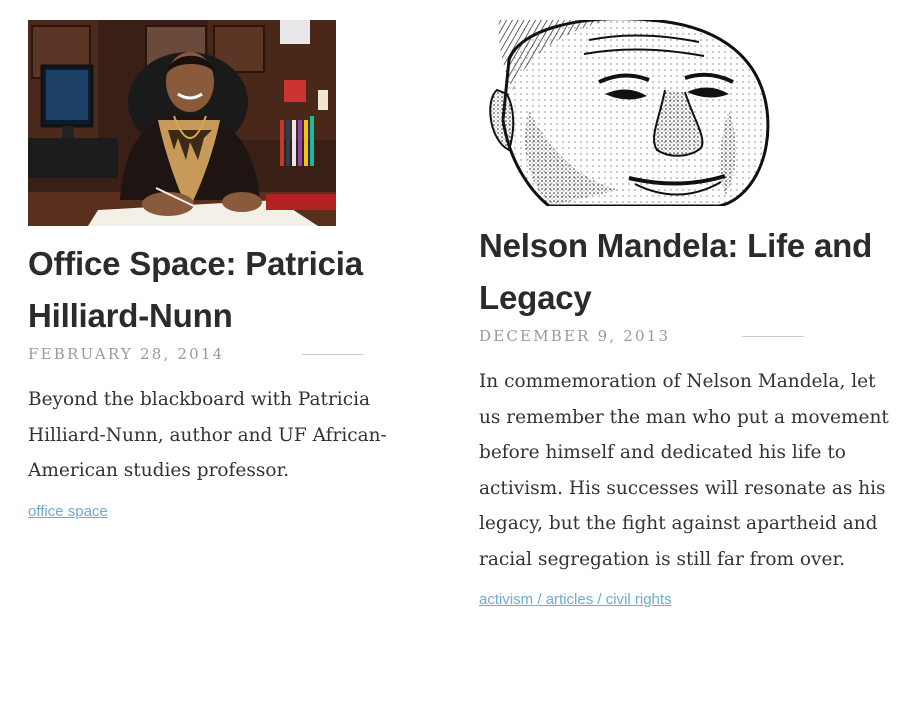 This screenshot has height=703, width=905. What do you see at coordinates (506, 599) in the screenshot?
I see `tag-link-activism: activism` at bounding box center [506, 599].